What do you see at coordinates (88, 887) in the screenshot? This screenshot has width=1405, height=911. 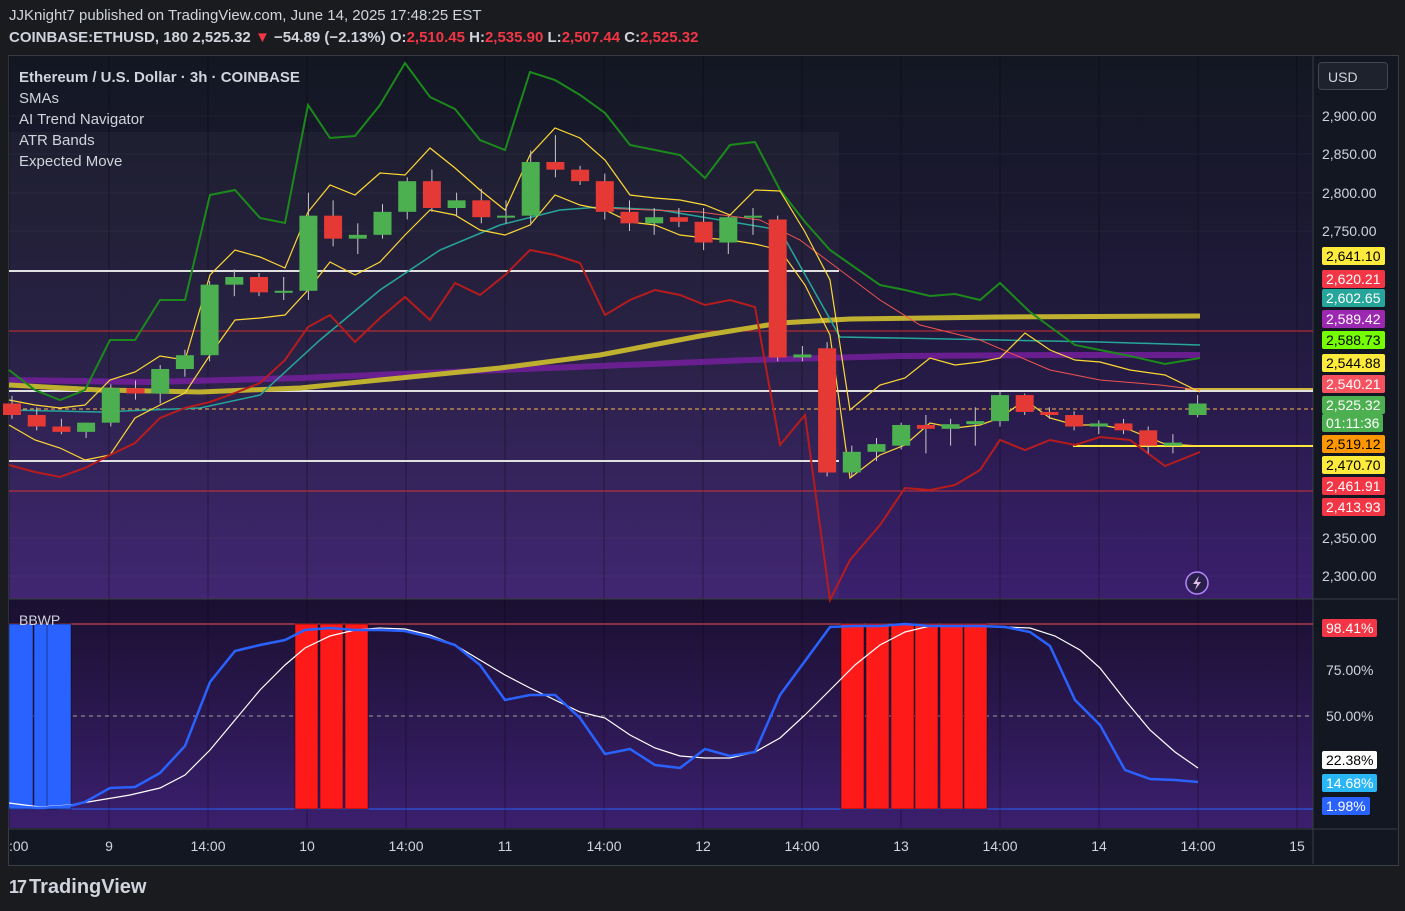 I see `brand-name: TradingView` at bounding box center [88, 887].